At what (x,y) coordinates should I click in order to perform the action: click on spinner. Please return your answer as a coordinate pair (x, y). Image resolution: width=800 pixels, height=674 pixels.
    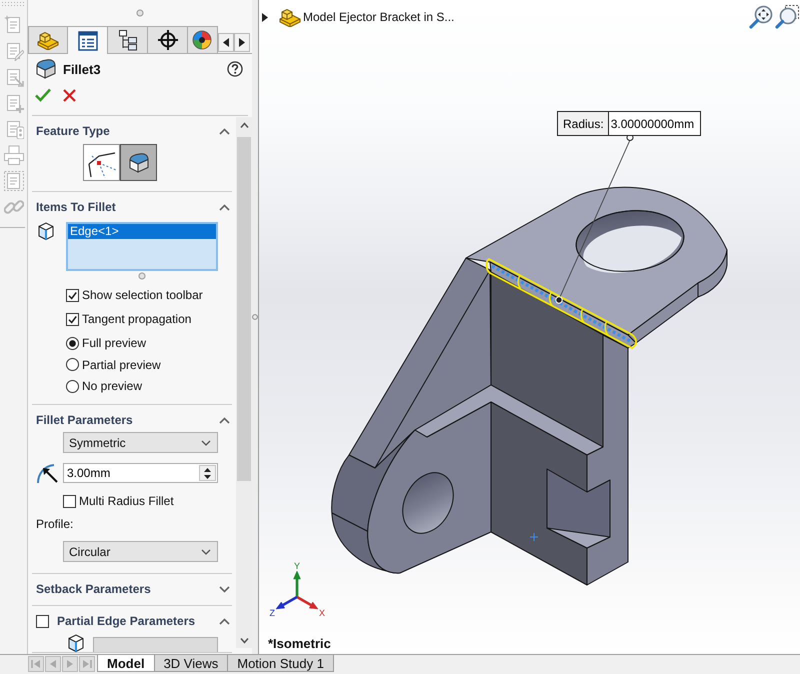
    Looking at the image, I should click on (207, 473).